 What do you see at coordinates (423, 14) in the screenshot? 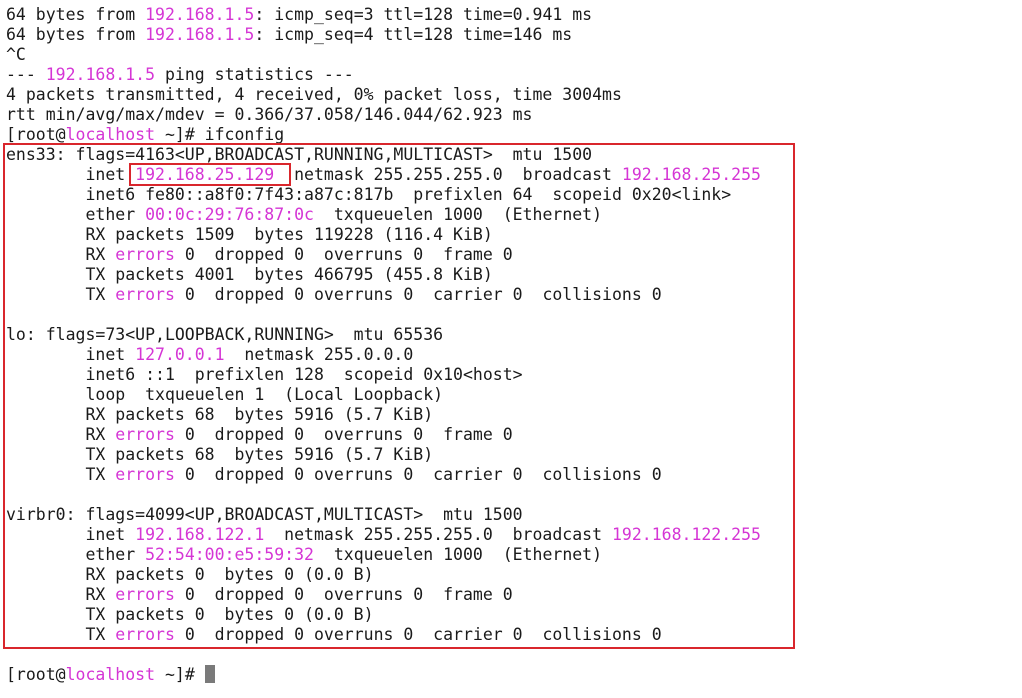
I see `terminal-text: : icmp_seq=3 ttl=128 time=0.941 ms` at bounding box center [423, 14].